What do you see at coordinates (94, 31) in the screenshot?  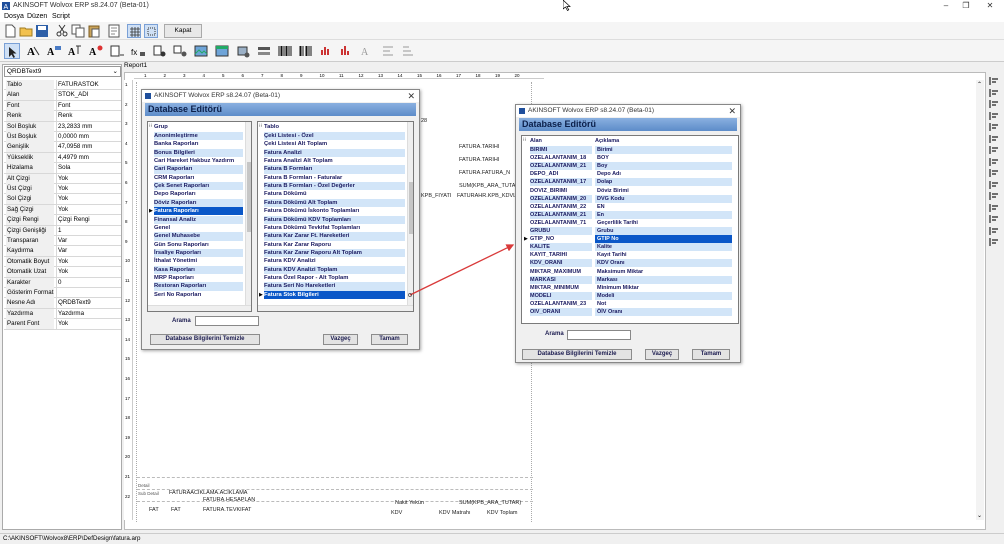 I see `paste-icon` at bounding box center [94, 31].